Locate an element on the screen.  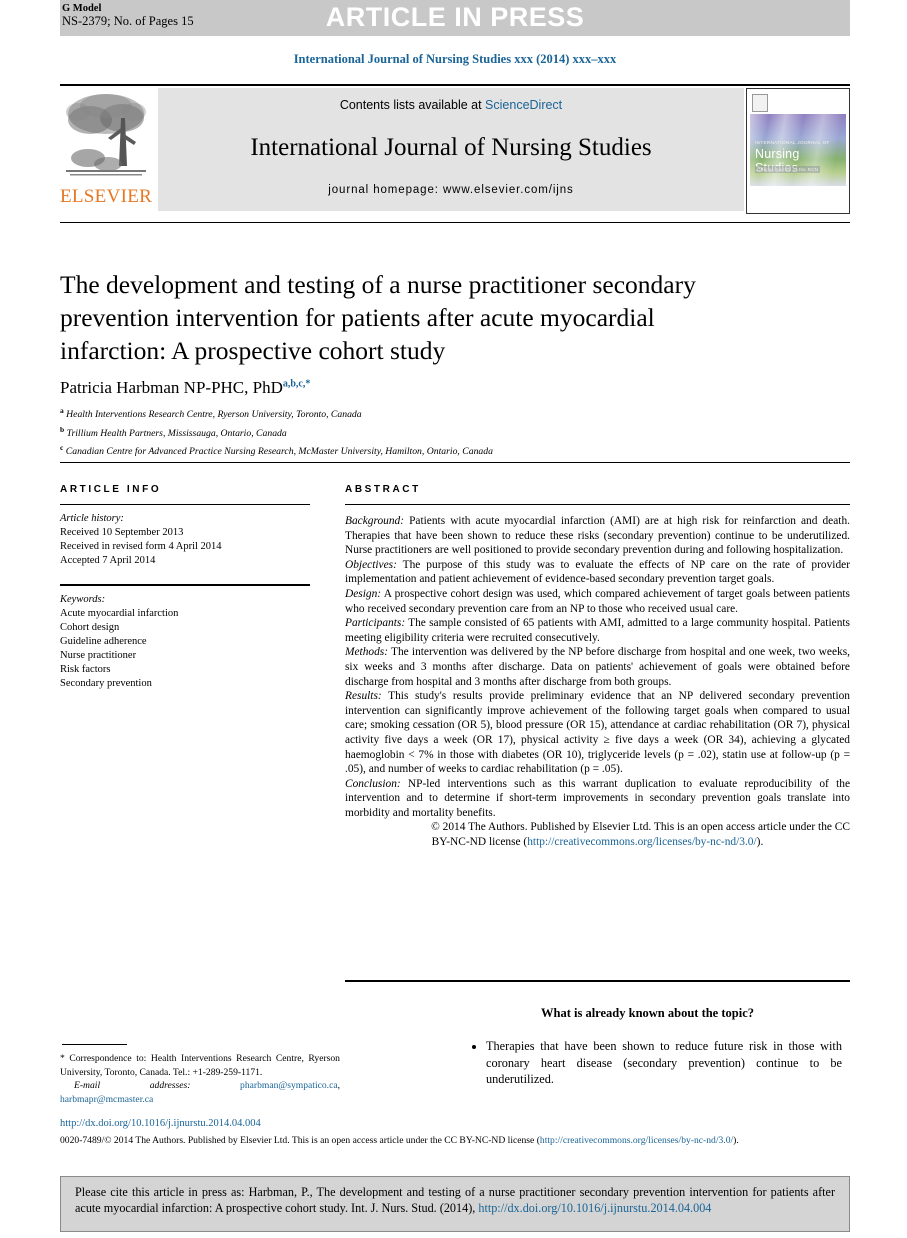
keyword-item: Secondary prevention is located at coordinates (106, 683).